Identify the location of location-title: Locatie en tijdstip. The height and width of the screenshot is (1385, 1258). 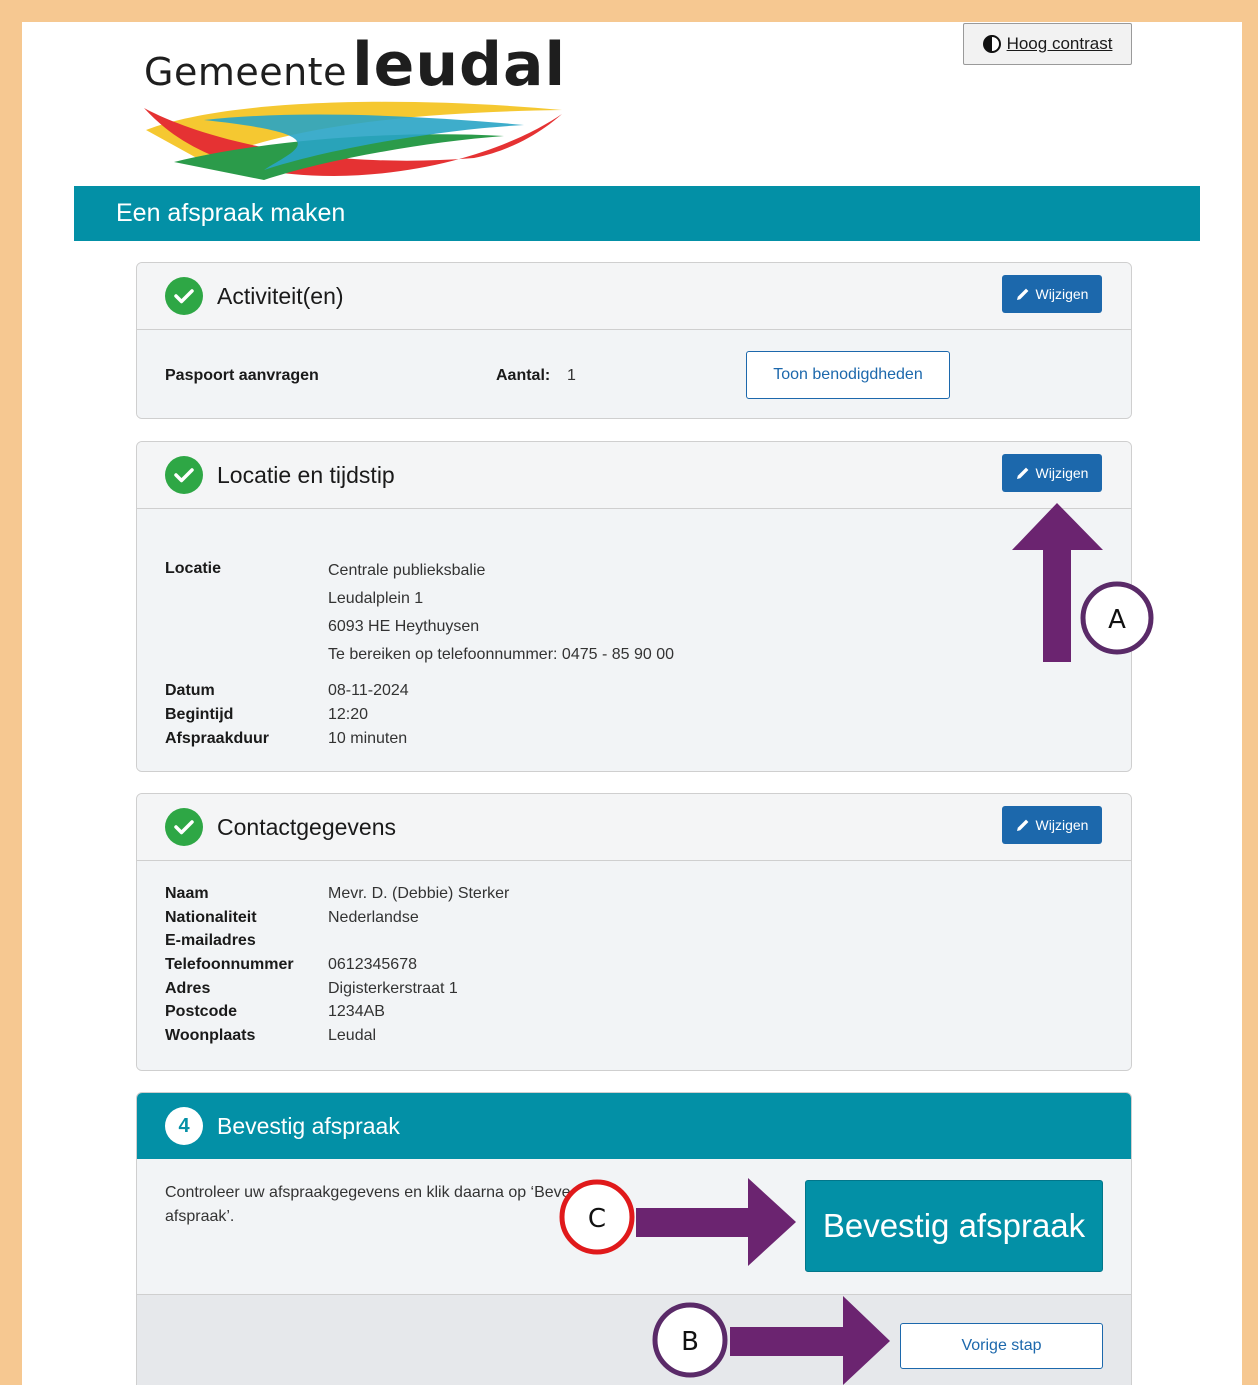
(306, 474).